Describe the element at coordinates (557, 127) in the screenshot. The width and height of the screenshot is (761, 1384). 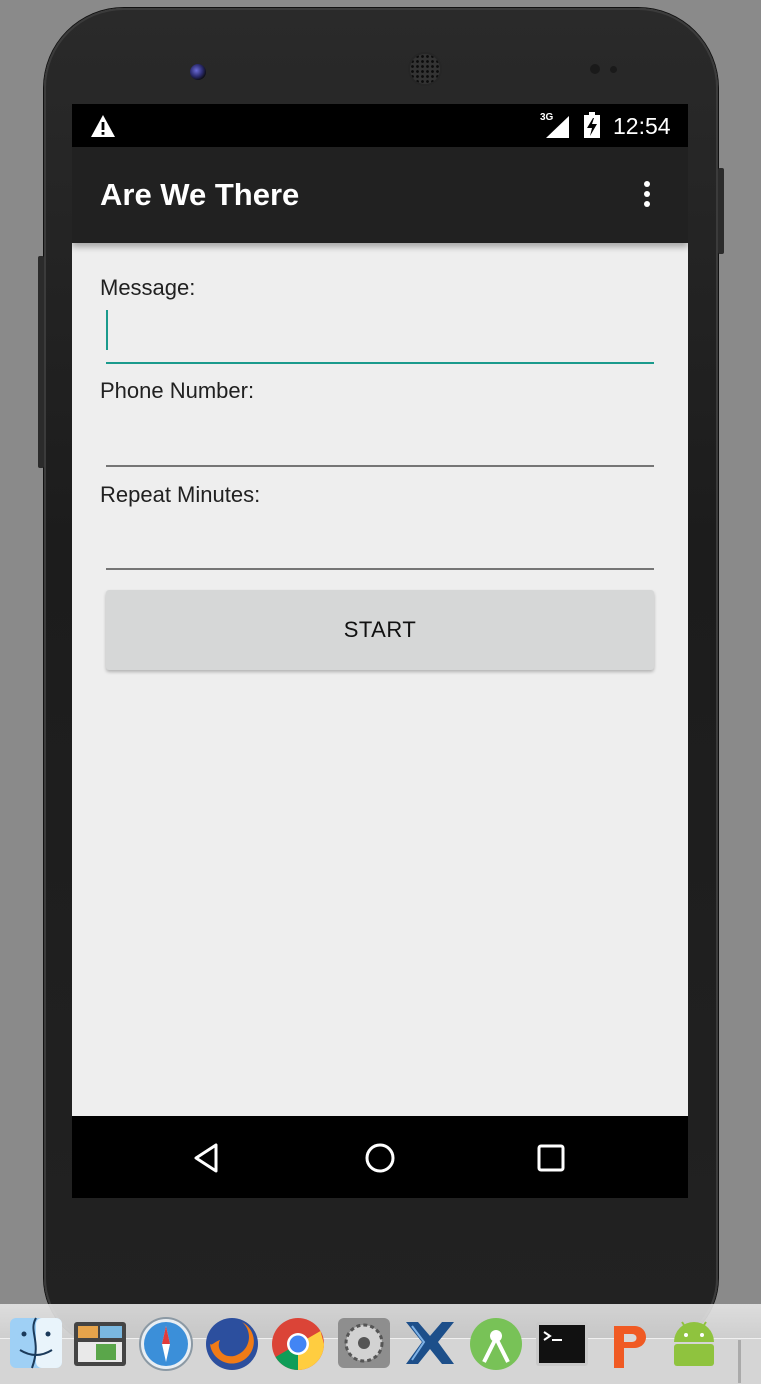
I see `signal-icon` at that location.